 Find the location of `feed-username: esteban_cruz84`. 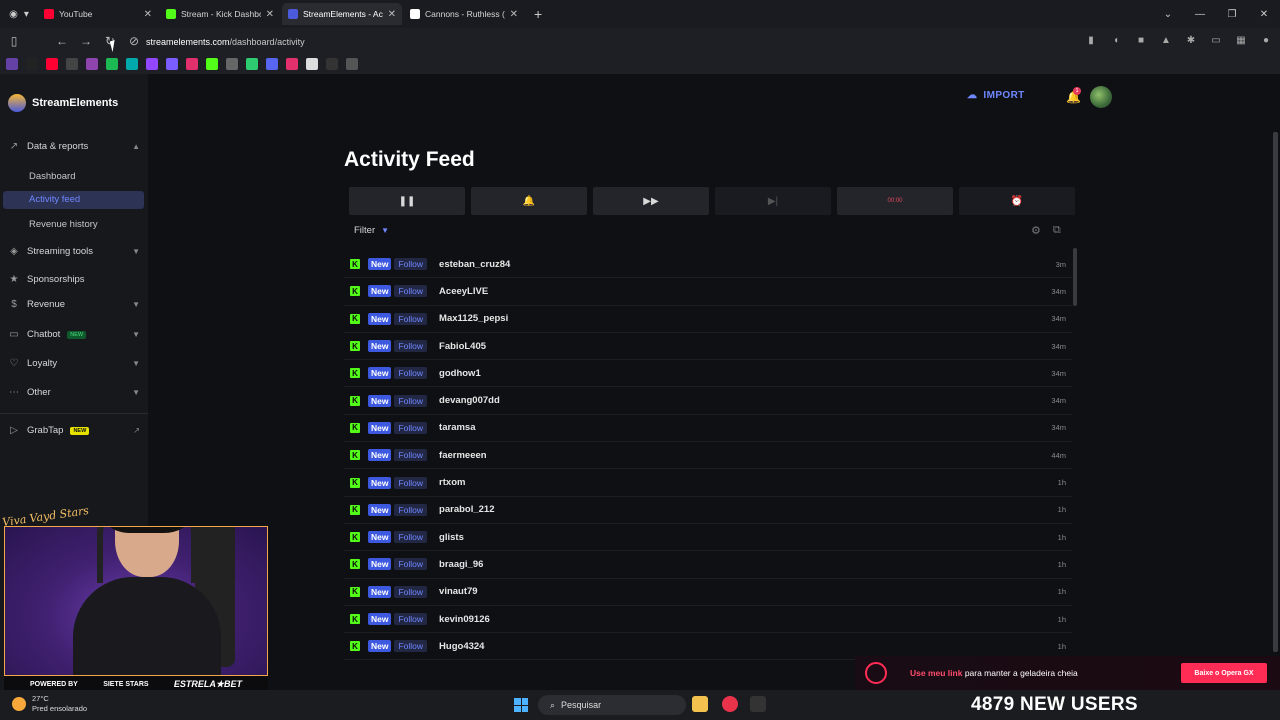

feed-username: esteban_cruz84 is located at coordinates (474, 264).